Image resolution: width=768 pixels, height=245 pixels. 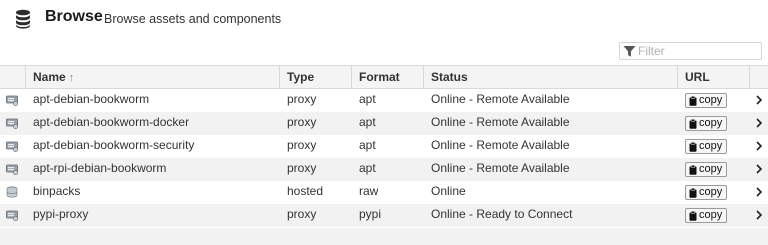 I want to click on column-header-type-label: Type, so click(x=301, y=77).